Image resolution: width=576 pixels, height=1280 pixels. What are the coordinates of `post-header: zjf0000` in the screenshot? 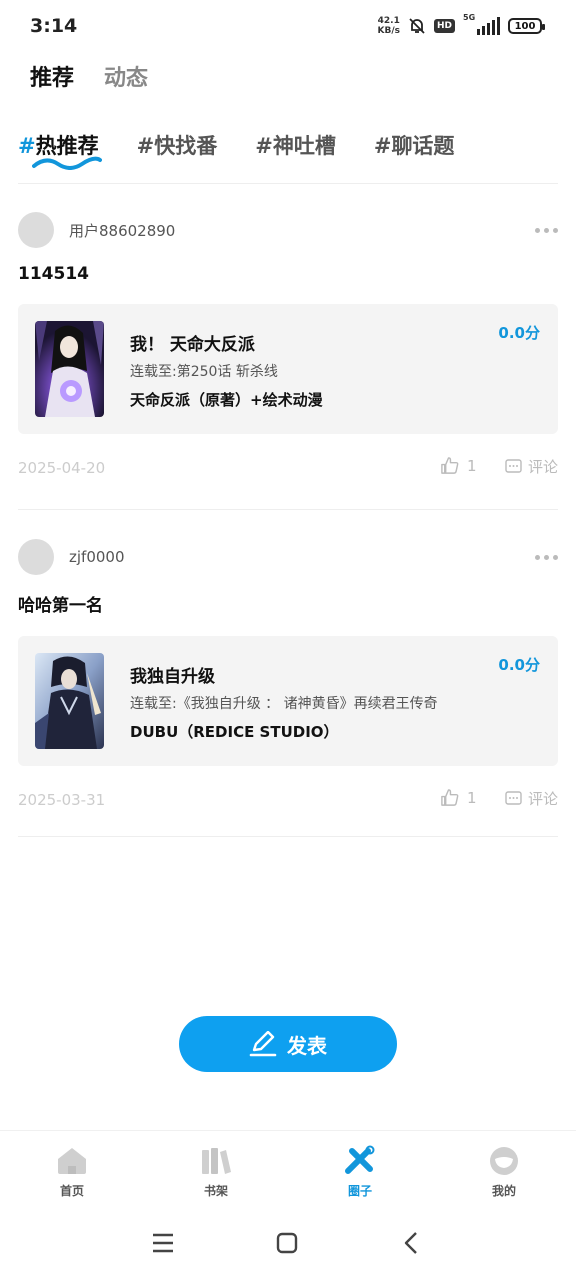 It's located at (288, 557).